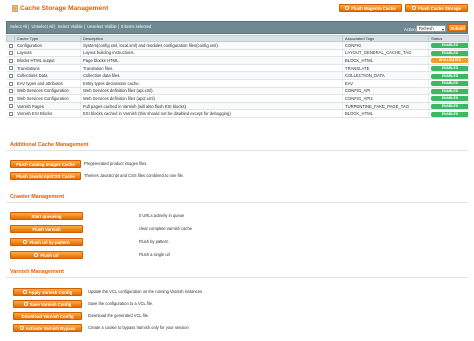 The image size is (474, 341). What do you see at coordinates (70, 26) in the screenshot?
I see `select-visible-link: Select Visible` at bounding box center [70, 26].